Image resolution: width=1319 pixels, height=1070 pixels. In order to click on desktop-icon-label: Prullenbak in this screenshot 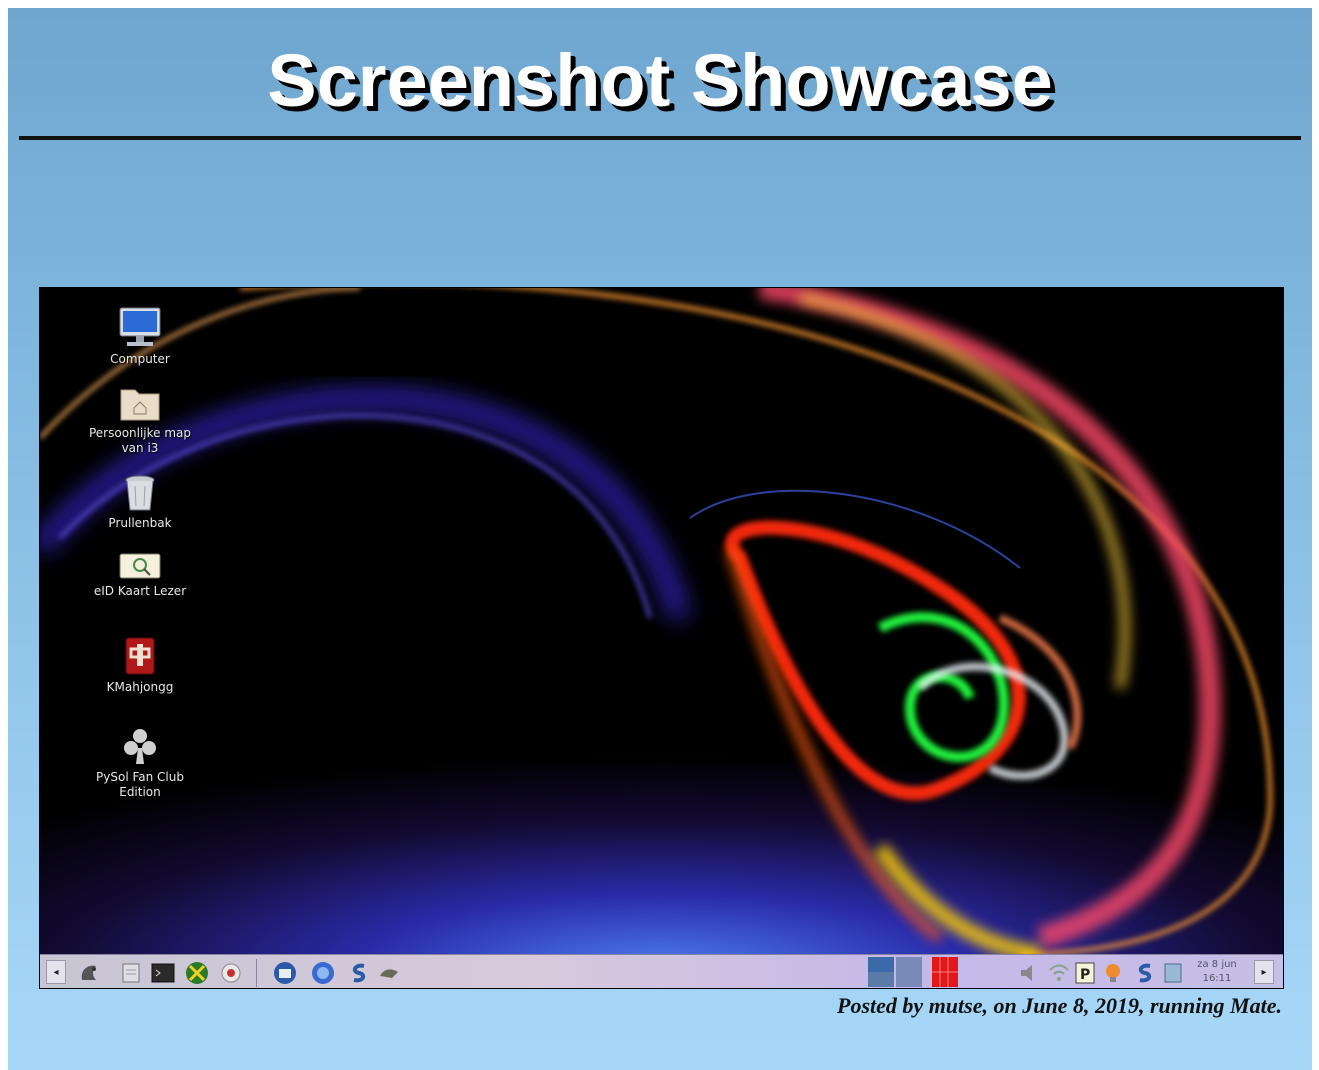, I will do `click(140, 523)`.